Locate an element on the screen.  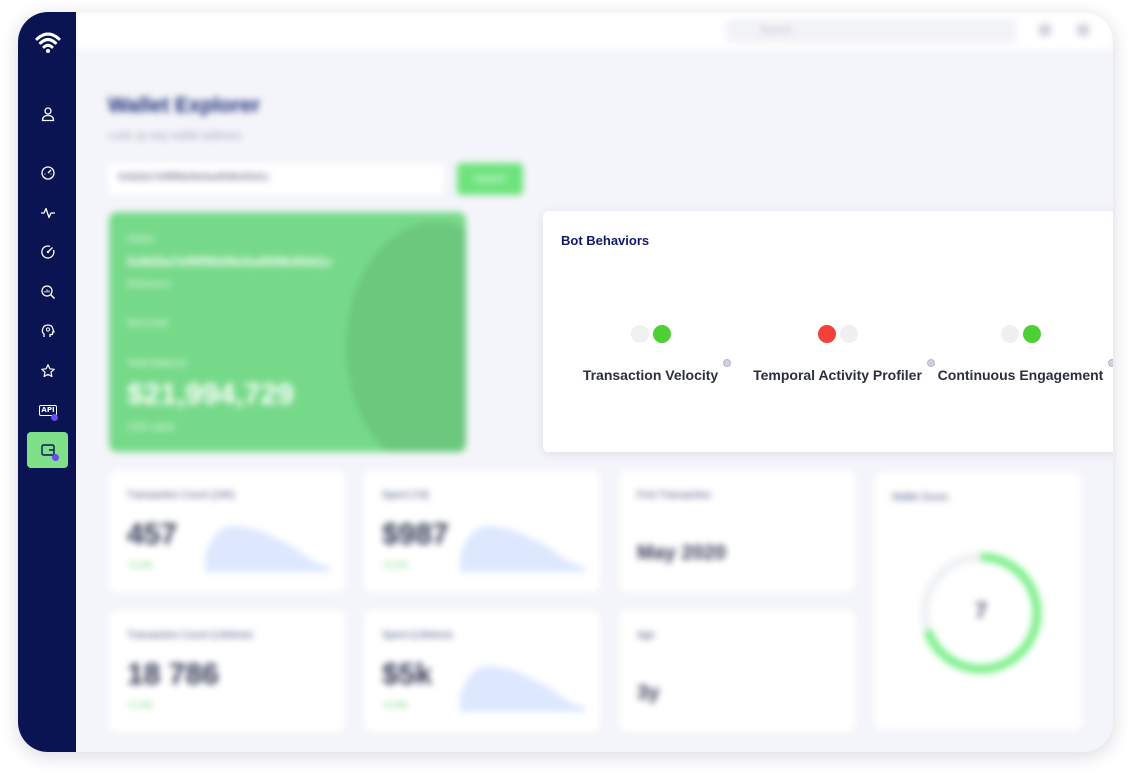
sidebar: API is located at coordinates (47, 382).